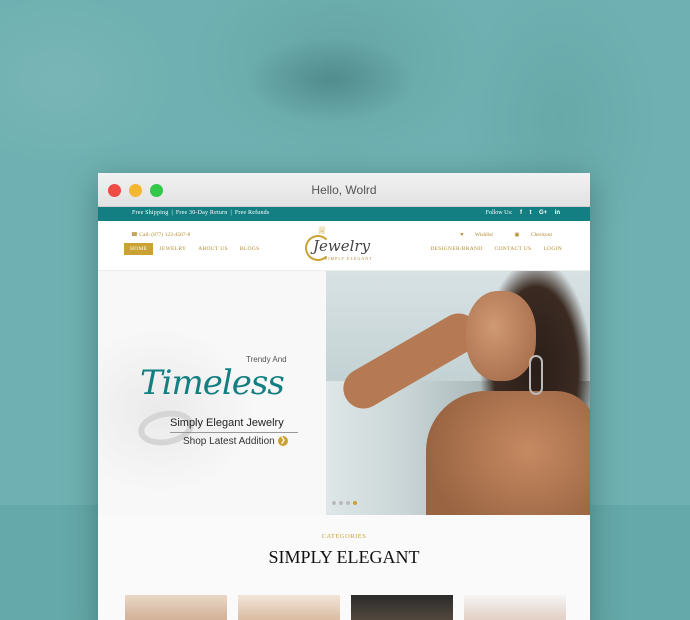  I want to click on nav-jewelry: JEWELRY, so click(172, 249).